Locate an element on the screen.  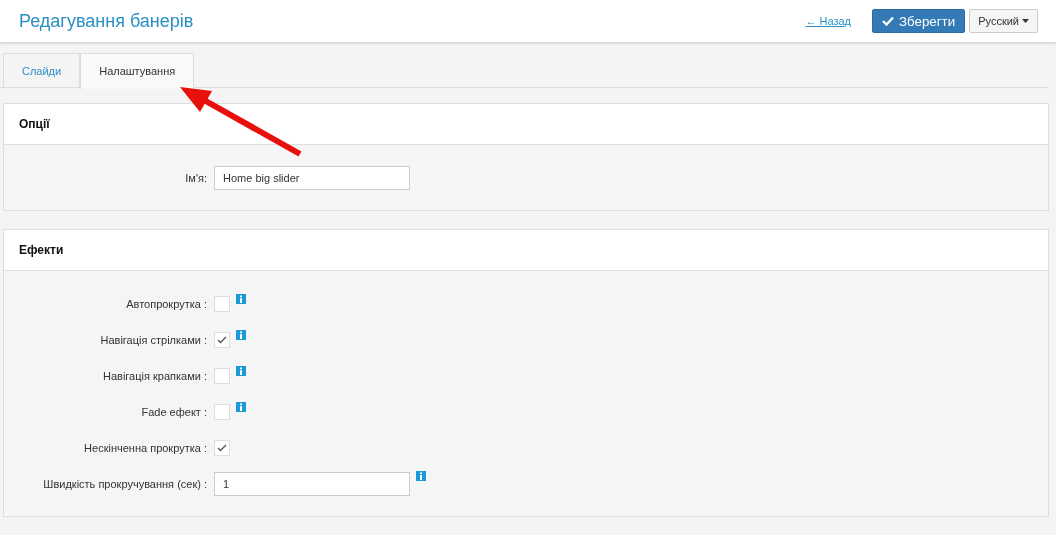
panel-title: Опції is located at coordinates (526, 124).